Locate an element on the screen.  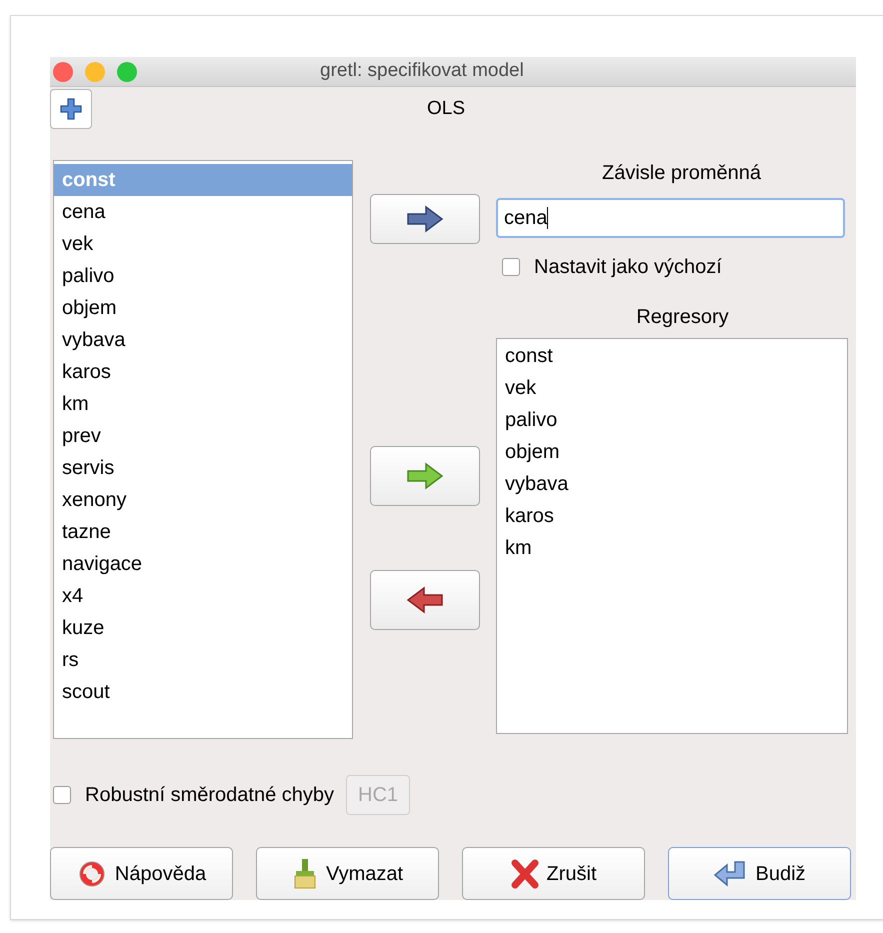
zoom-icon is located at coordinates (127, 72).